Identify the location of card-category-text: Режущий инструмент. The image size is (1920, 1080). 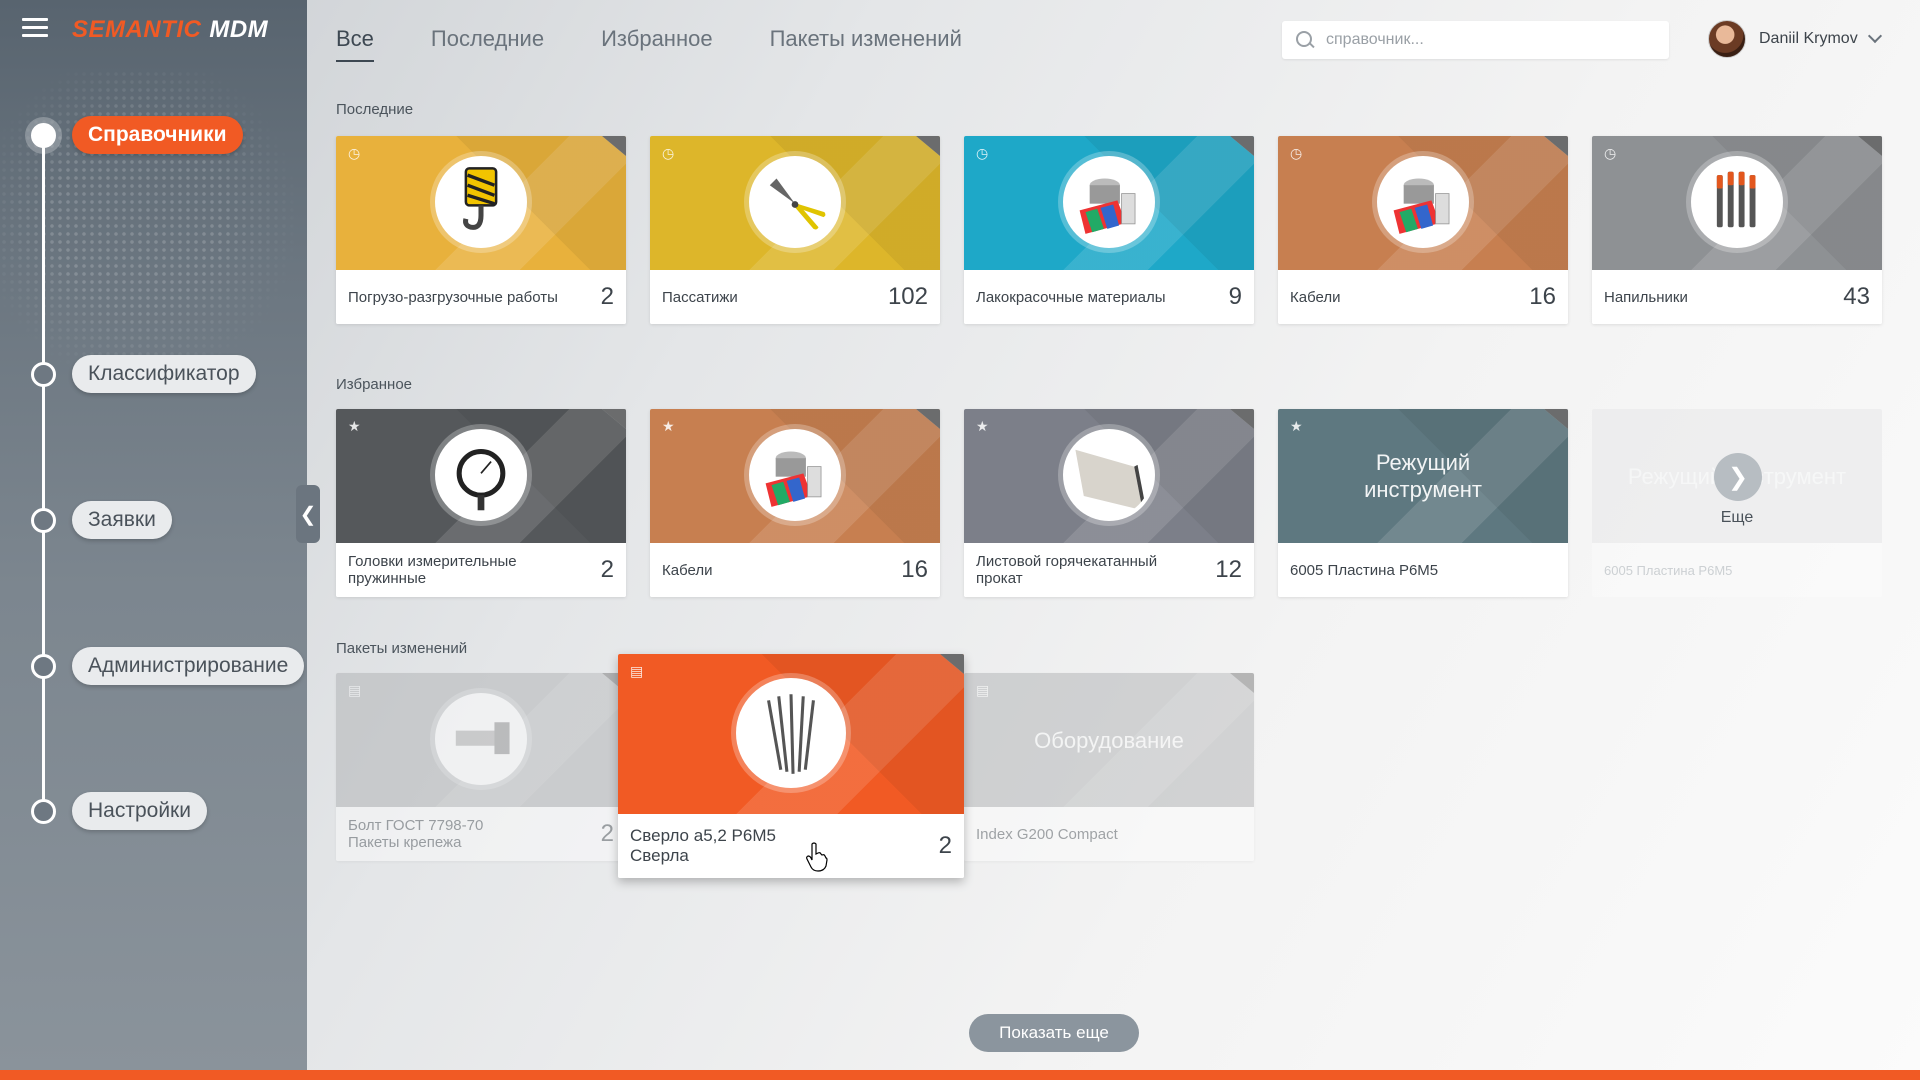
(1423, 476).